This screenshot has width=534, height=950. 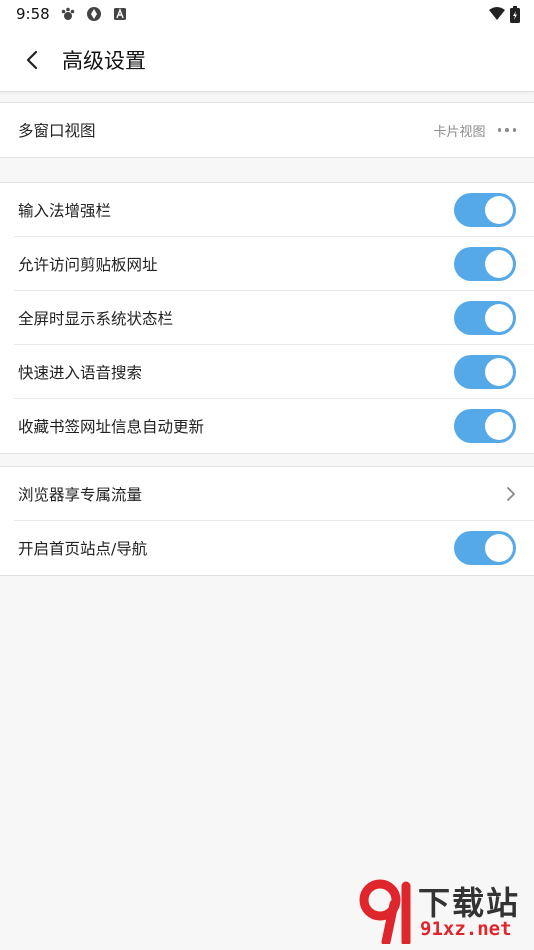 What do you see at coordinates (274, 318) in the screenshot?
I see `list-item-fullscreen-statusbar: 全屏时显示系统状态栏` at bounding box center [274, 318].